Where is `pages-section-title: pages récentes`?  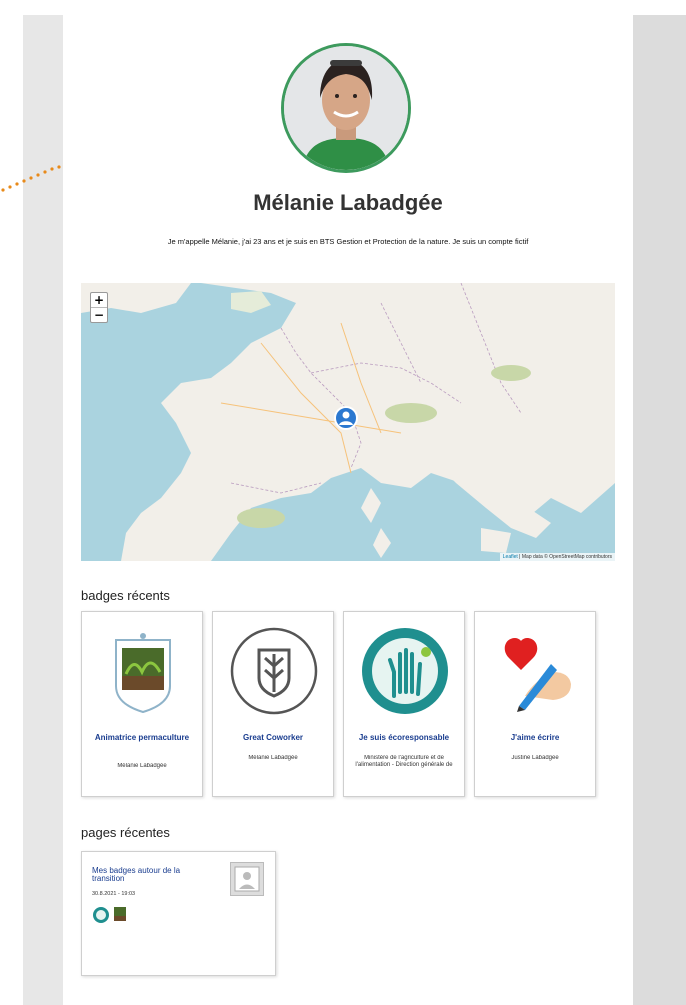 pages-section-title: pages récentes is located at coordinates (125, 832).